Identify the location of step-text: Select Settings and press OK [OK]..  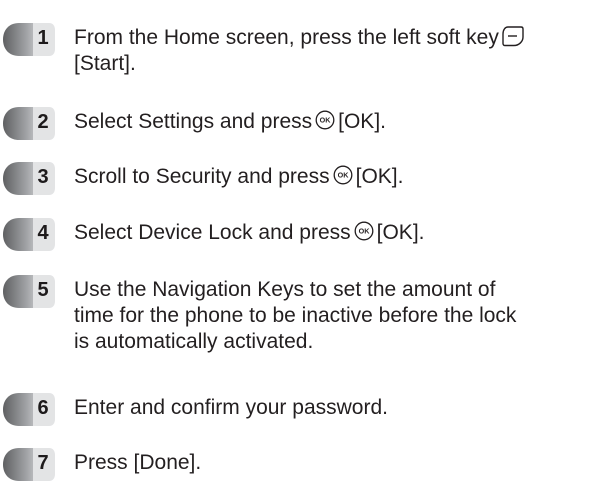
(331, 122).